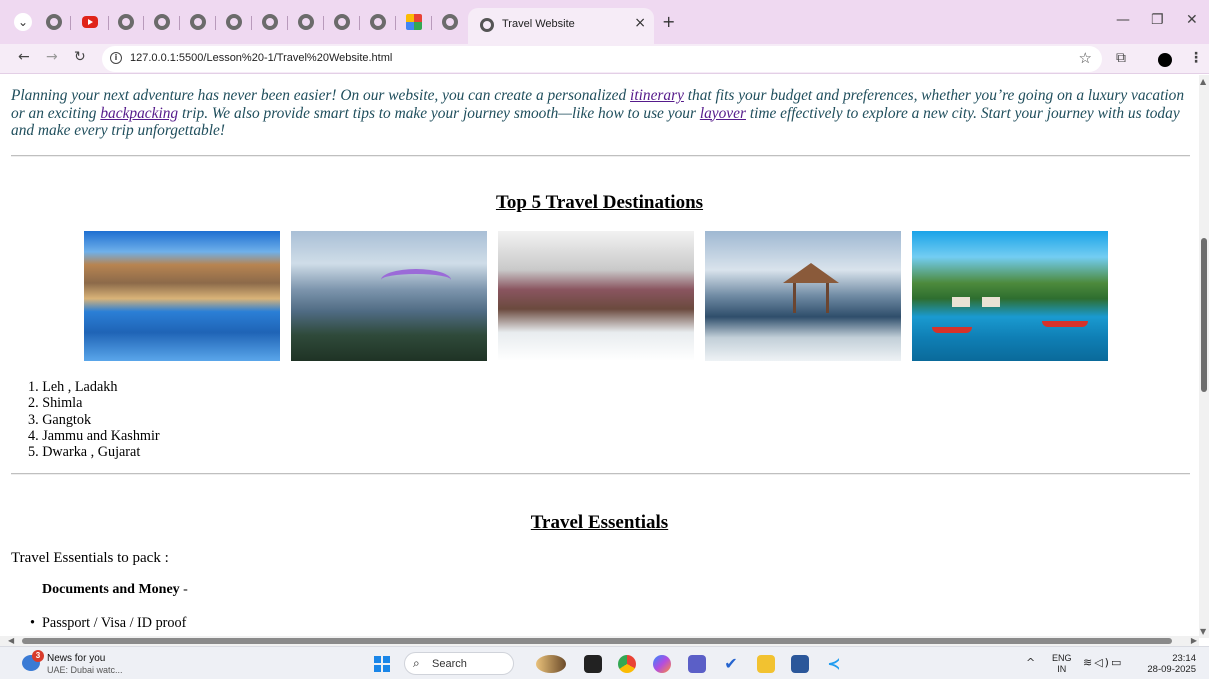  Describe the element at coordinates (1065, 324) in the screenshot. I see `boat-shape` at that location.